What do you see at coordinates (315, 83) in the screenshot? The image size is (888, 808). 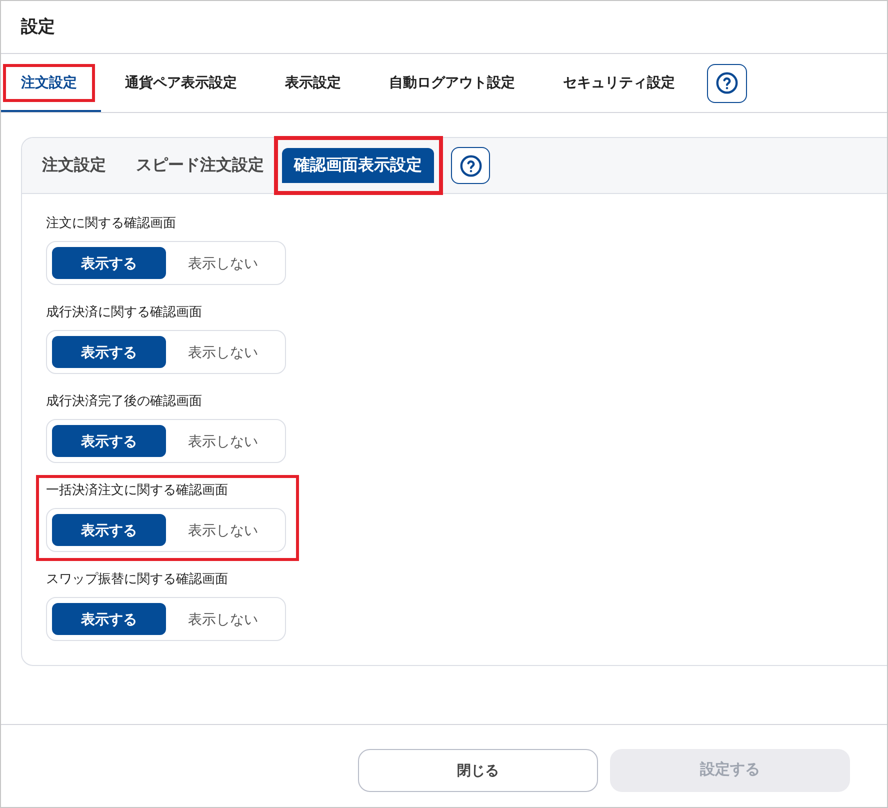 I see `tab: 表示設定` at bounding box center [315, 83].